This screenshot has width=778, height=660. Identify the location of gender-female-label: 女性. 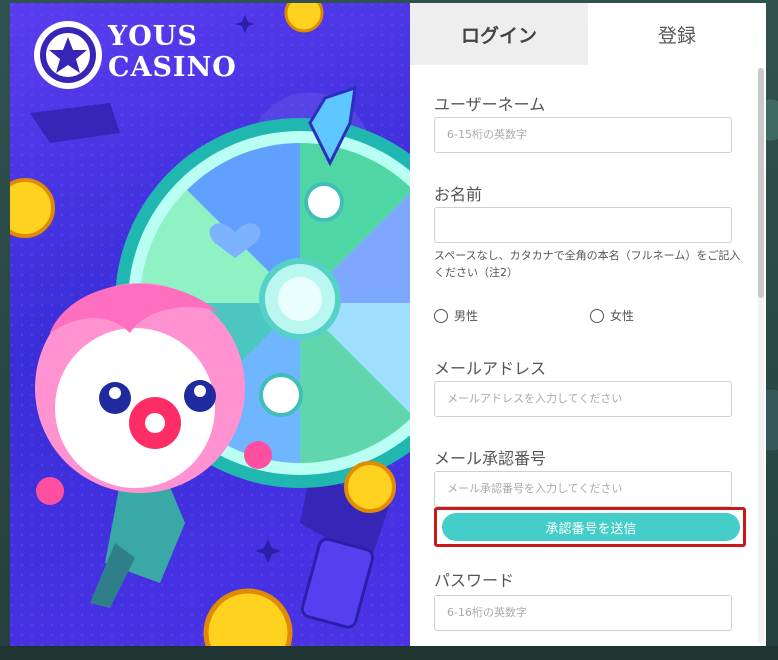
(622, 316).